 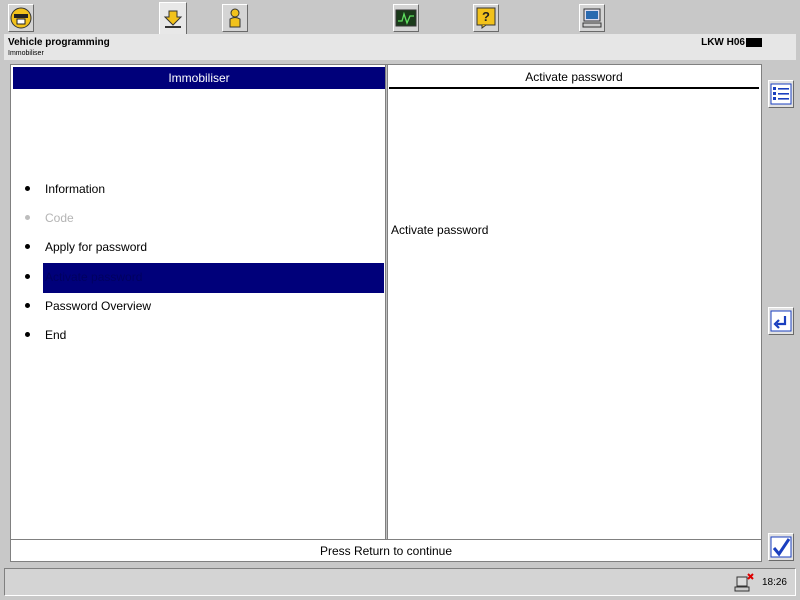 I want to click on confirm-button, so click(x=781, y=547).